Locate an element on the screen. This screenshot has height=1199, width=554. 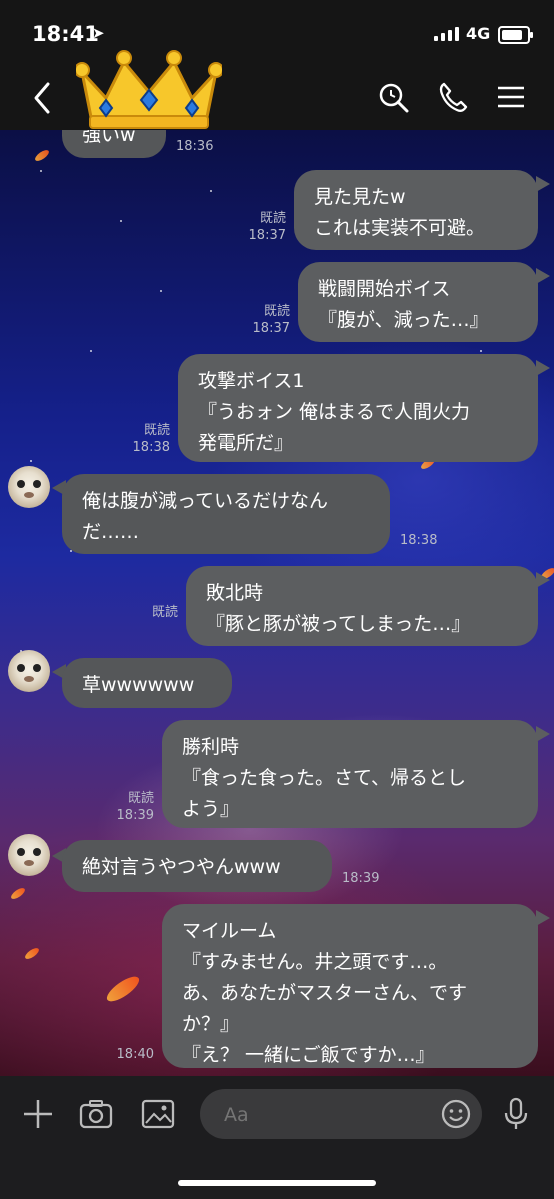
message-bubble-outgoing: 見た見たw これは実装不可避。 is located at coordinates (416, 210).